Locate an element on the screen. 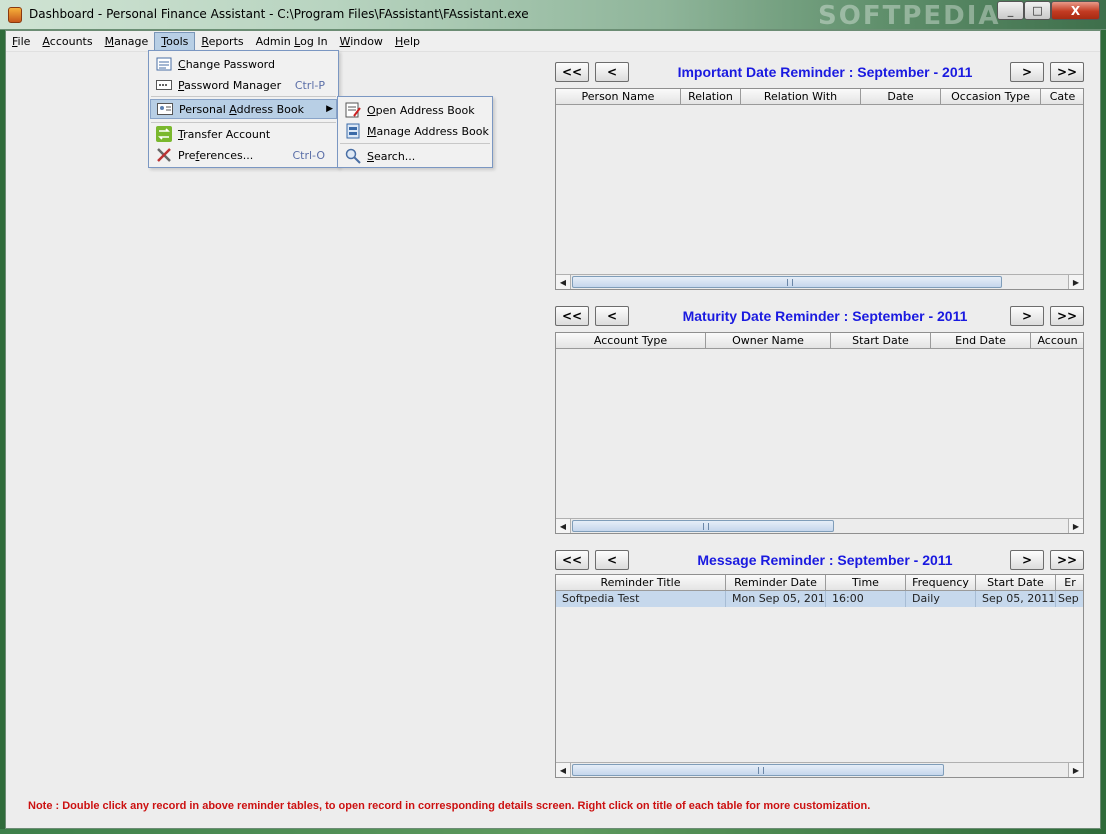 This screenshot has height=834, width=1106. manage-address-book-item: Manage Address Book is located at coordinates (415, 131).